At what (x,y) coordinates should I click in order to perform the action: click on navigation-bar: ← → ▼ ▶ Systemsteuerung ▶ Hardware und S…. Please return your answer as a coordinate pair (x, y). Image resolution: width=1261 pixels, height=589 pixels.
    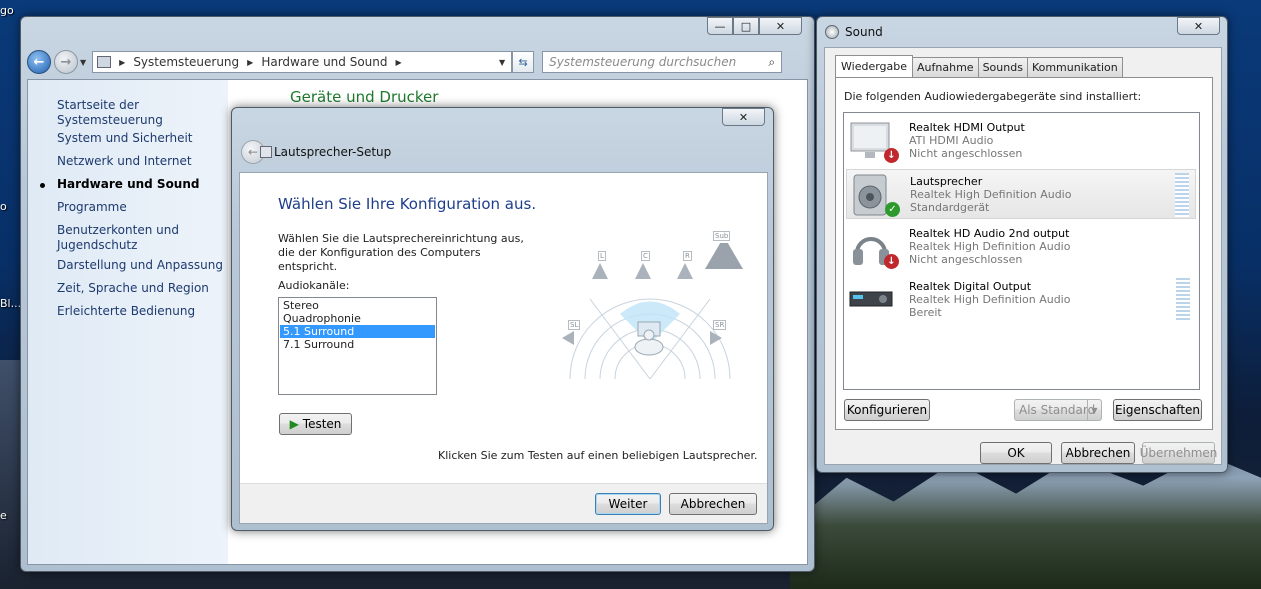
    Looking at the image, I should click on (417, 62).